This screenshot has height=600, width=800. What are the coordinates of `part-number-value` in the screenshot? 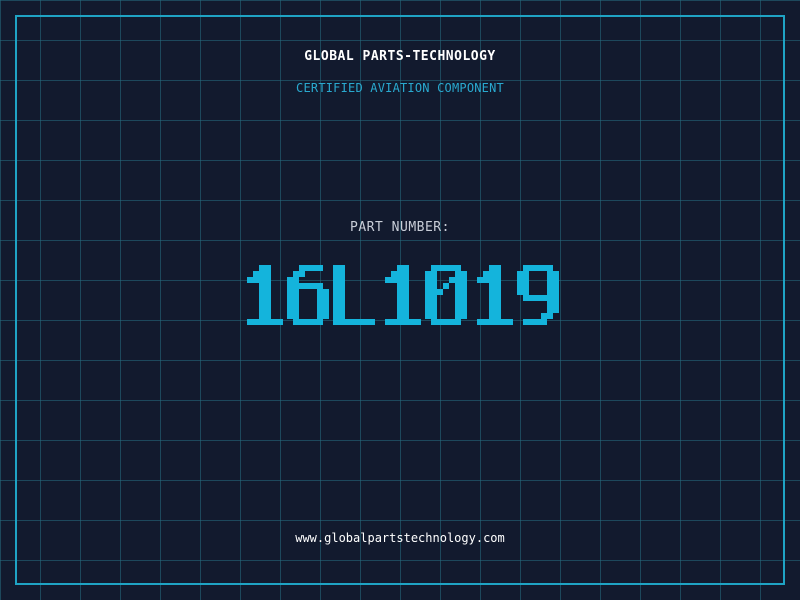 It's located at (400, 300).